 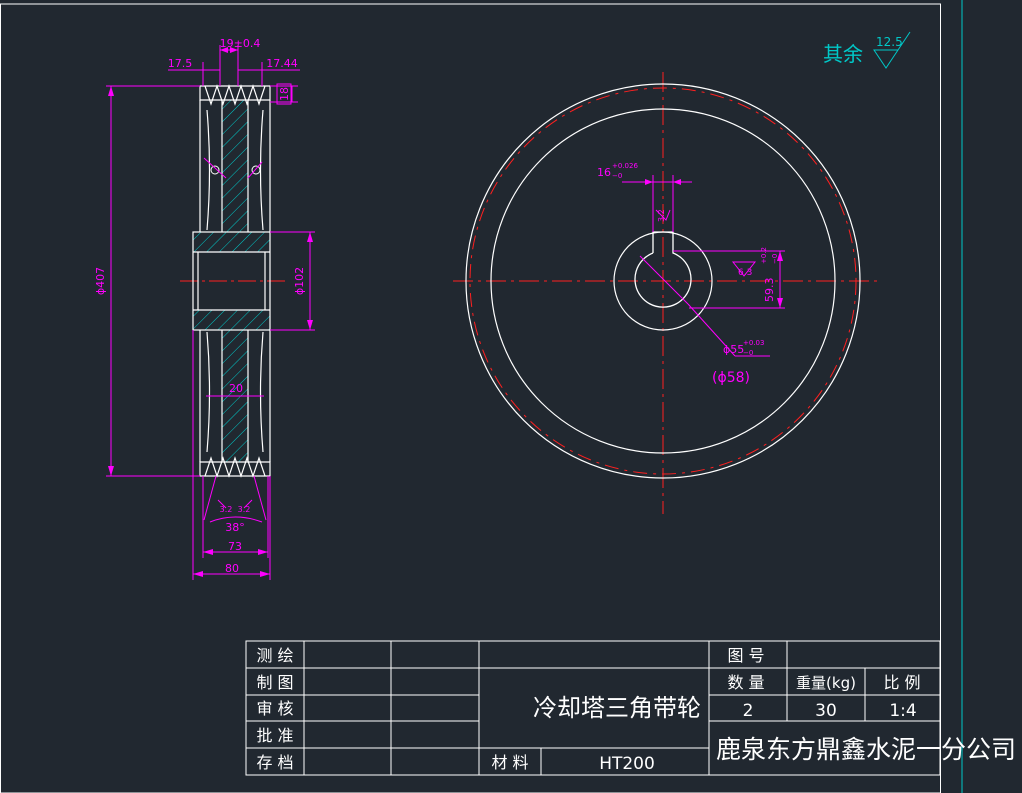 I want to click on dim-keyway-depth-tol-lower: −0, so click(x=775, y=259).